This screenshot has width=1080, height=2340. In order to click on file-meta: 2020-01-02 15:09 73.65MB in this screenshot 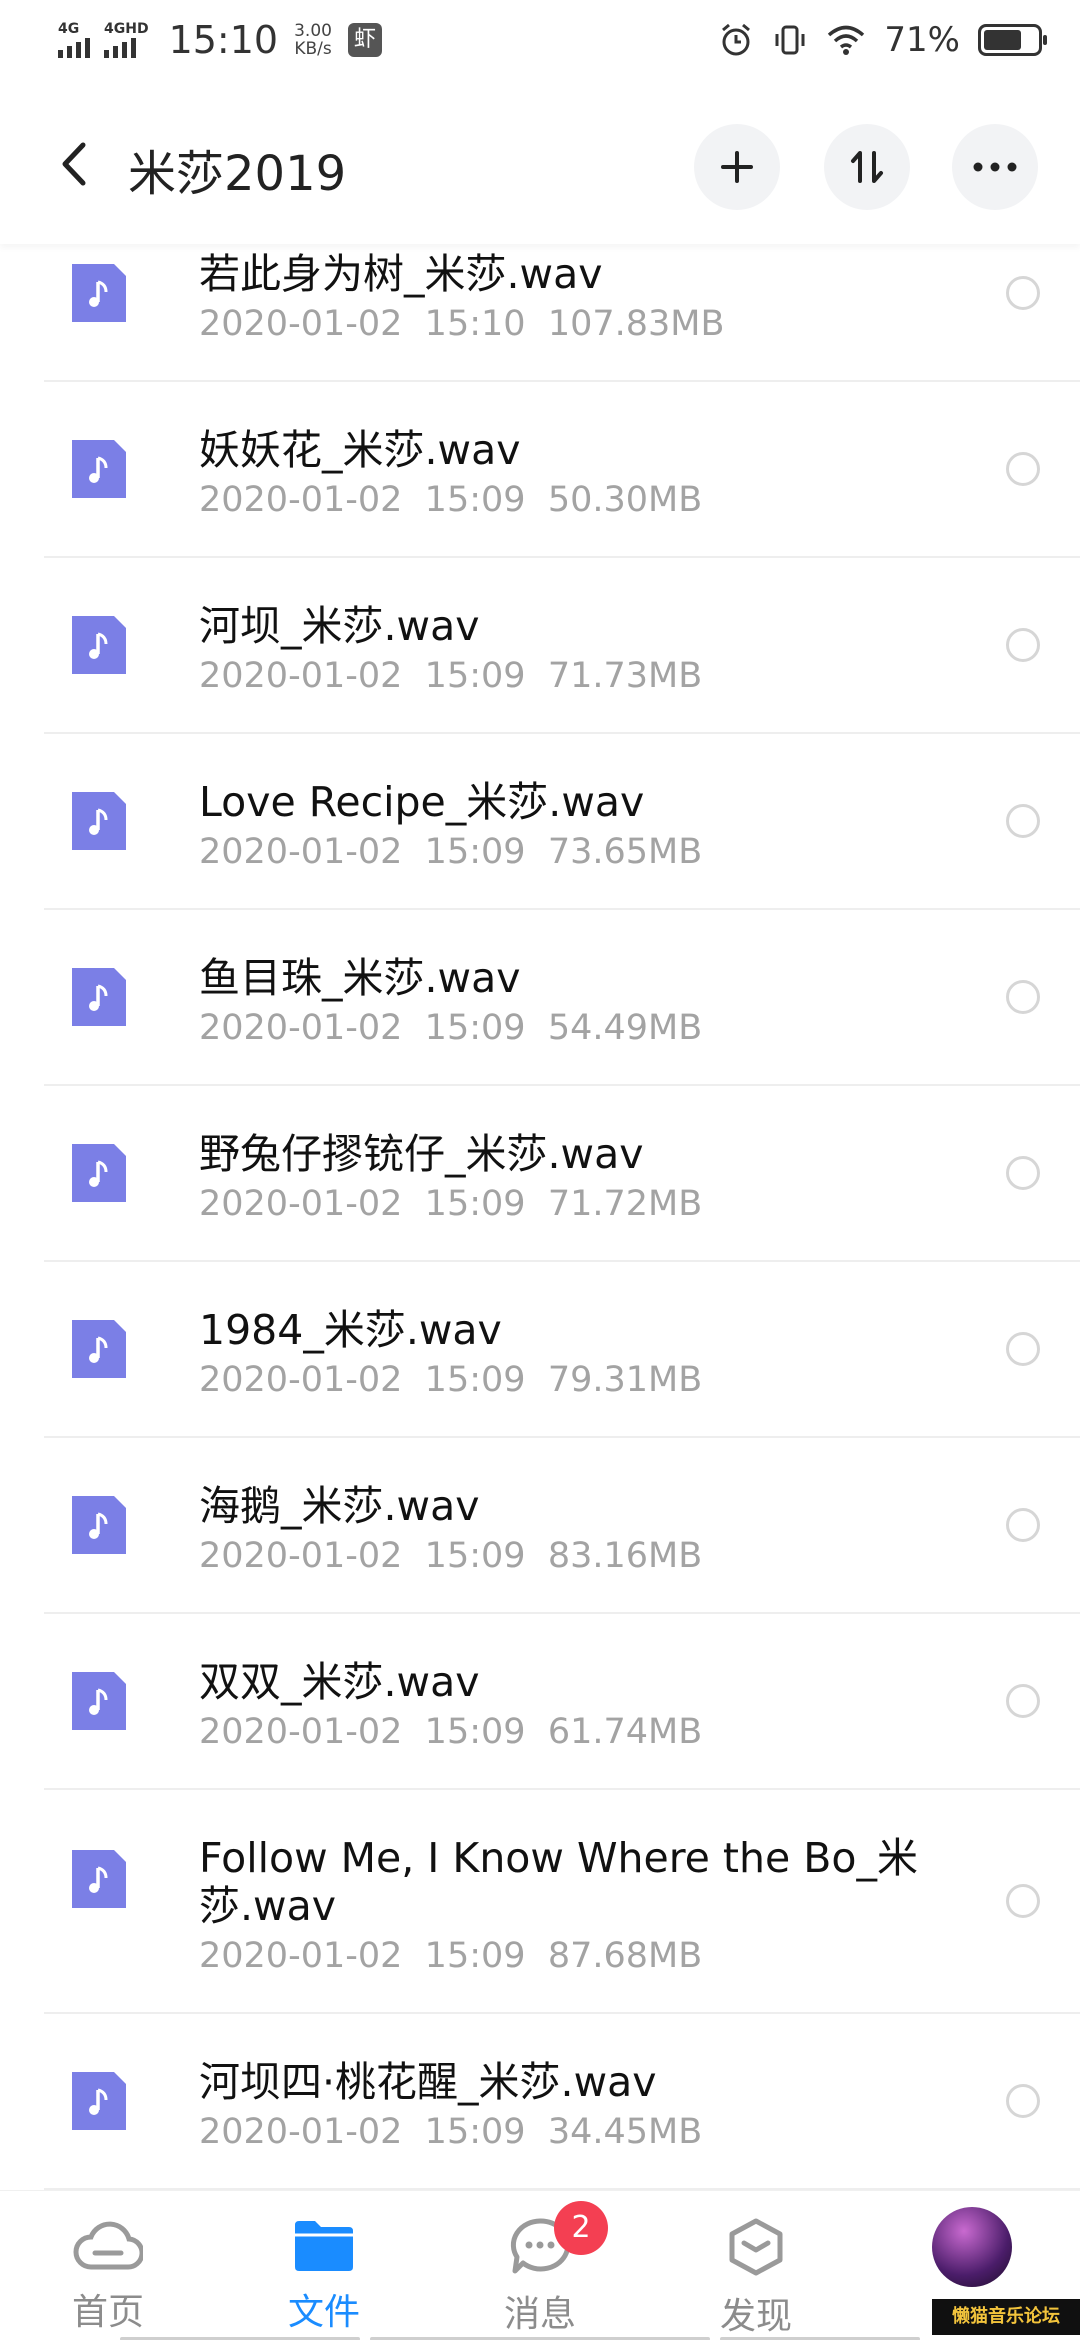, I will do `click(450, 852)`.